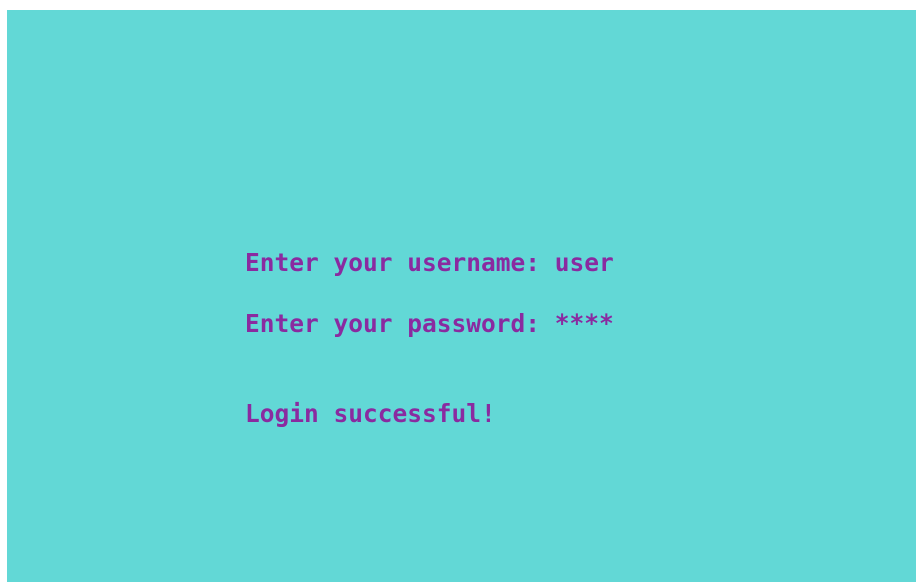 The image size is (918, 583). Describe the element at coordinates (429, 323) in the screenshot. I see `password-prompt-line: Enter your password: ****` at that location.